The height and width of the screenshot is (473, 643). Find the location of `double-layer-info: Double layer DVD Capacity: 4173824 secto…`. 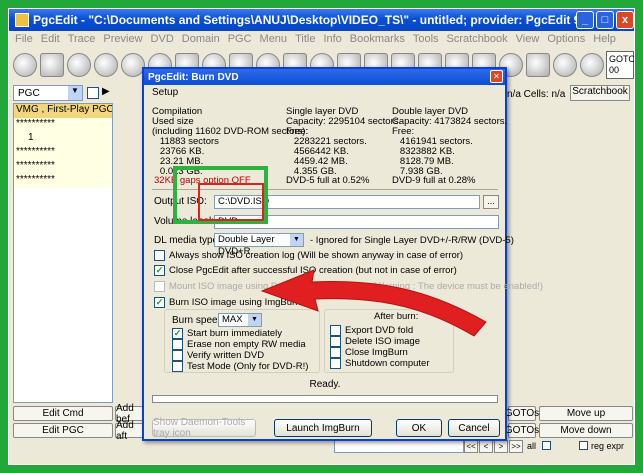

double-layer-info: Double layer DVD Capacity: 4173824 secto… is located at coordinates (449, 142).